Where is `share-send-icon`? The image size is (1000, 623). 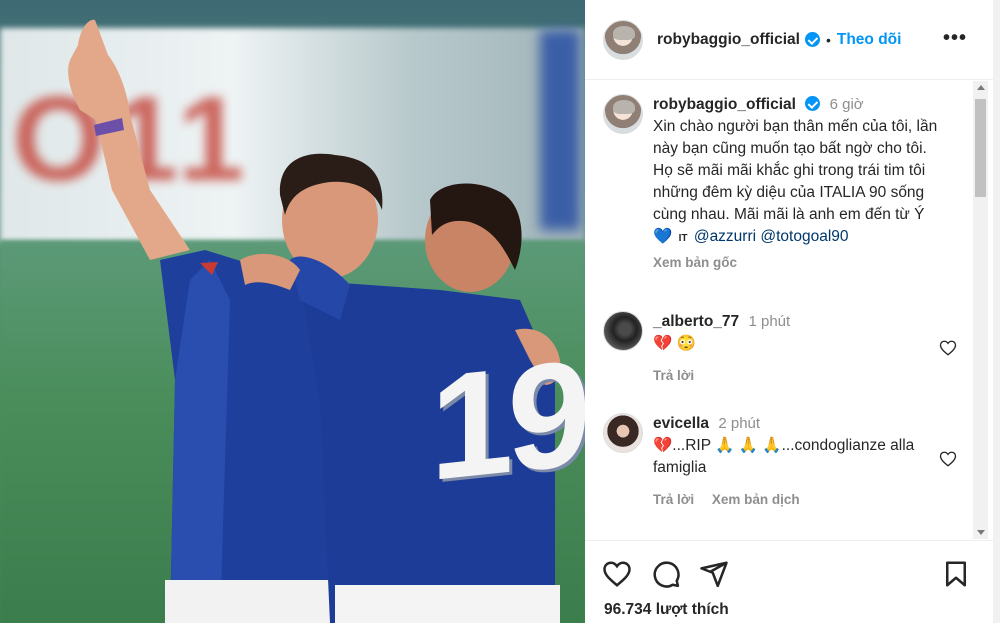 share-send-icon is located at coordinates (714, 574).